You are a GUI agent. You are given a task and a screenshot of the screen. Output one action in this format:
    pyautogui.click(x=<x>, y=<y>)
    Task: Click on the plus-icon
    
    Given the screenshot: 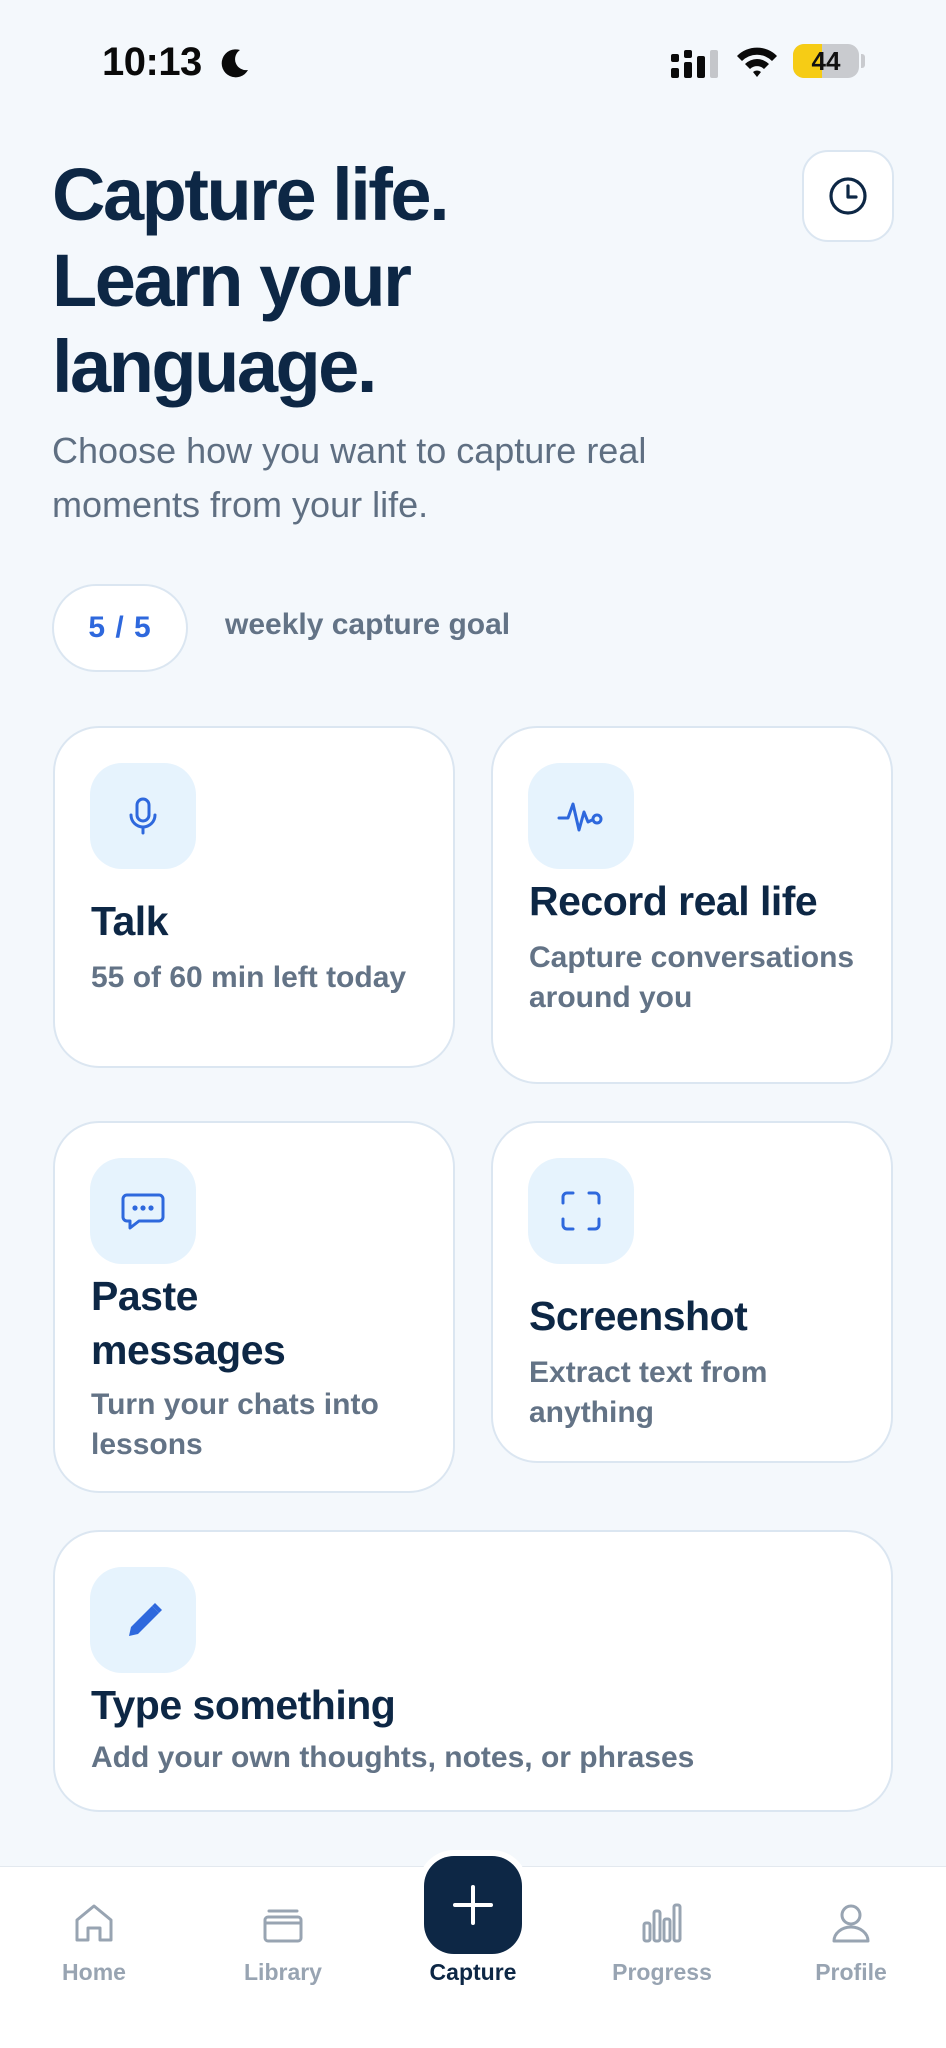 What is the action you would take?
    pyautogui.click(x=473, y=1905)
    